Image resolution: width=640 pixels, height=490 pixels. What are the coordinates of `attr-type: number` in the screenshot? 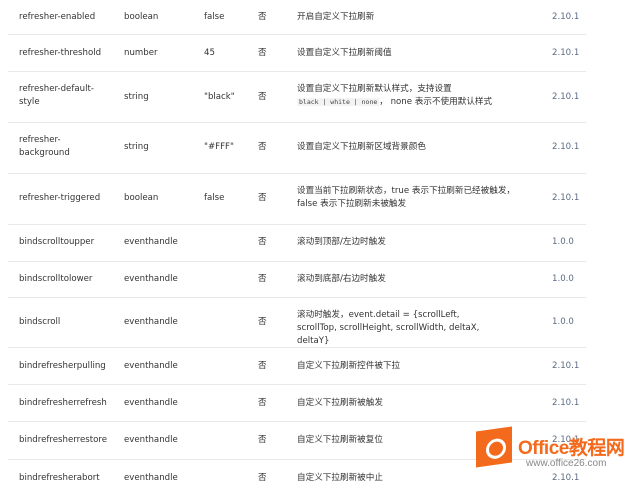 It's located at (141, 53).